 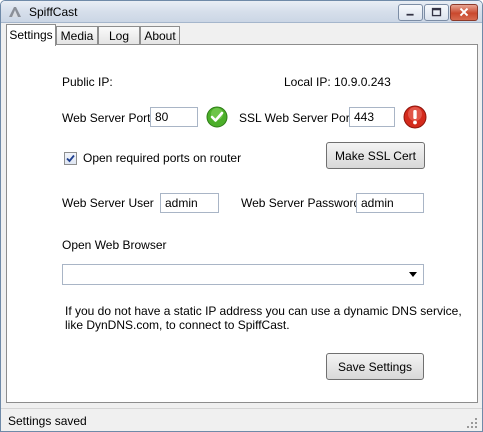 I want to click on ssl-port-label: SSL Web Server Port, so click(x=296, y=118).